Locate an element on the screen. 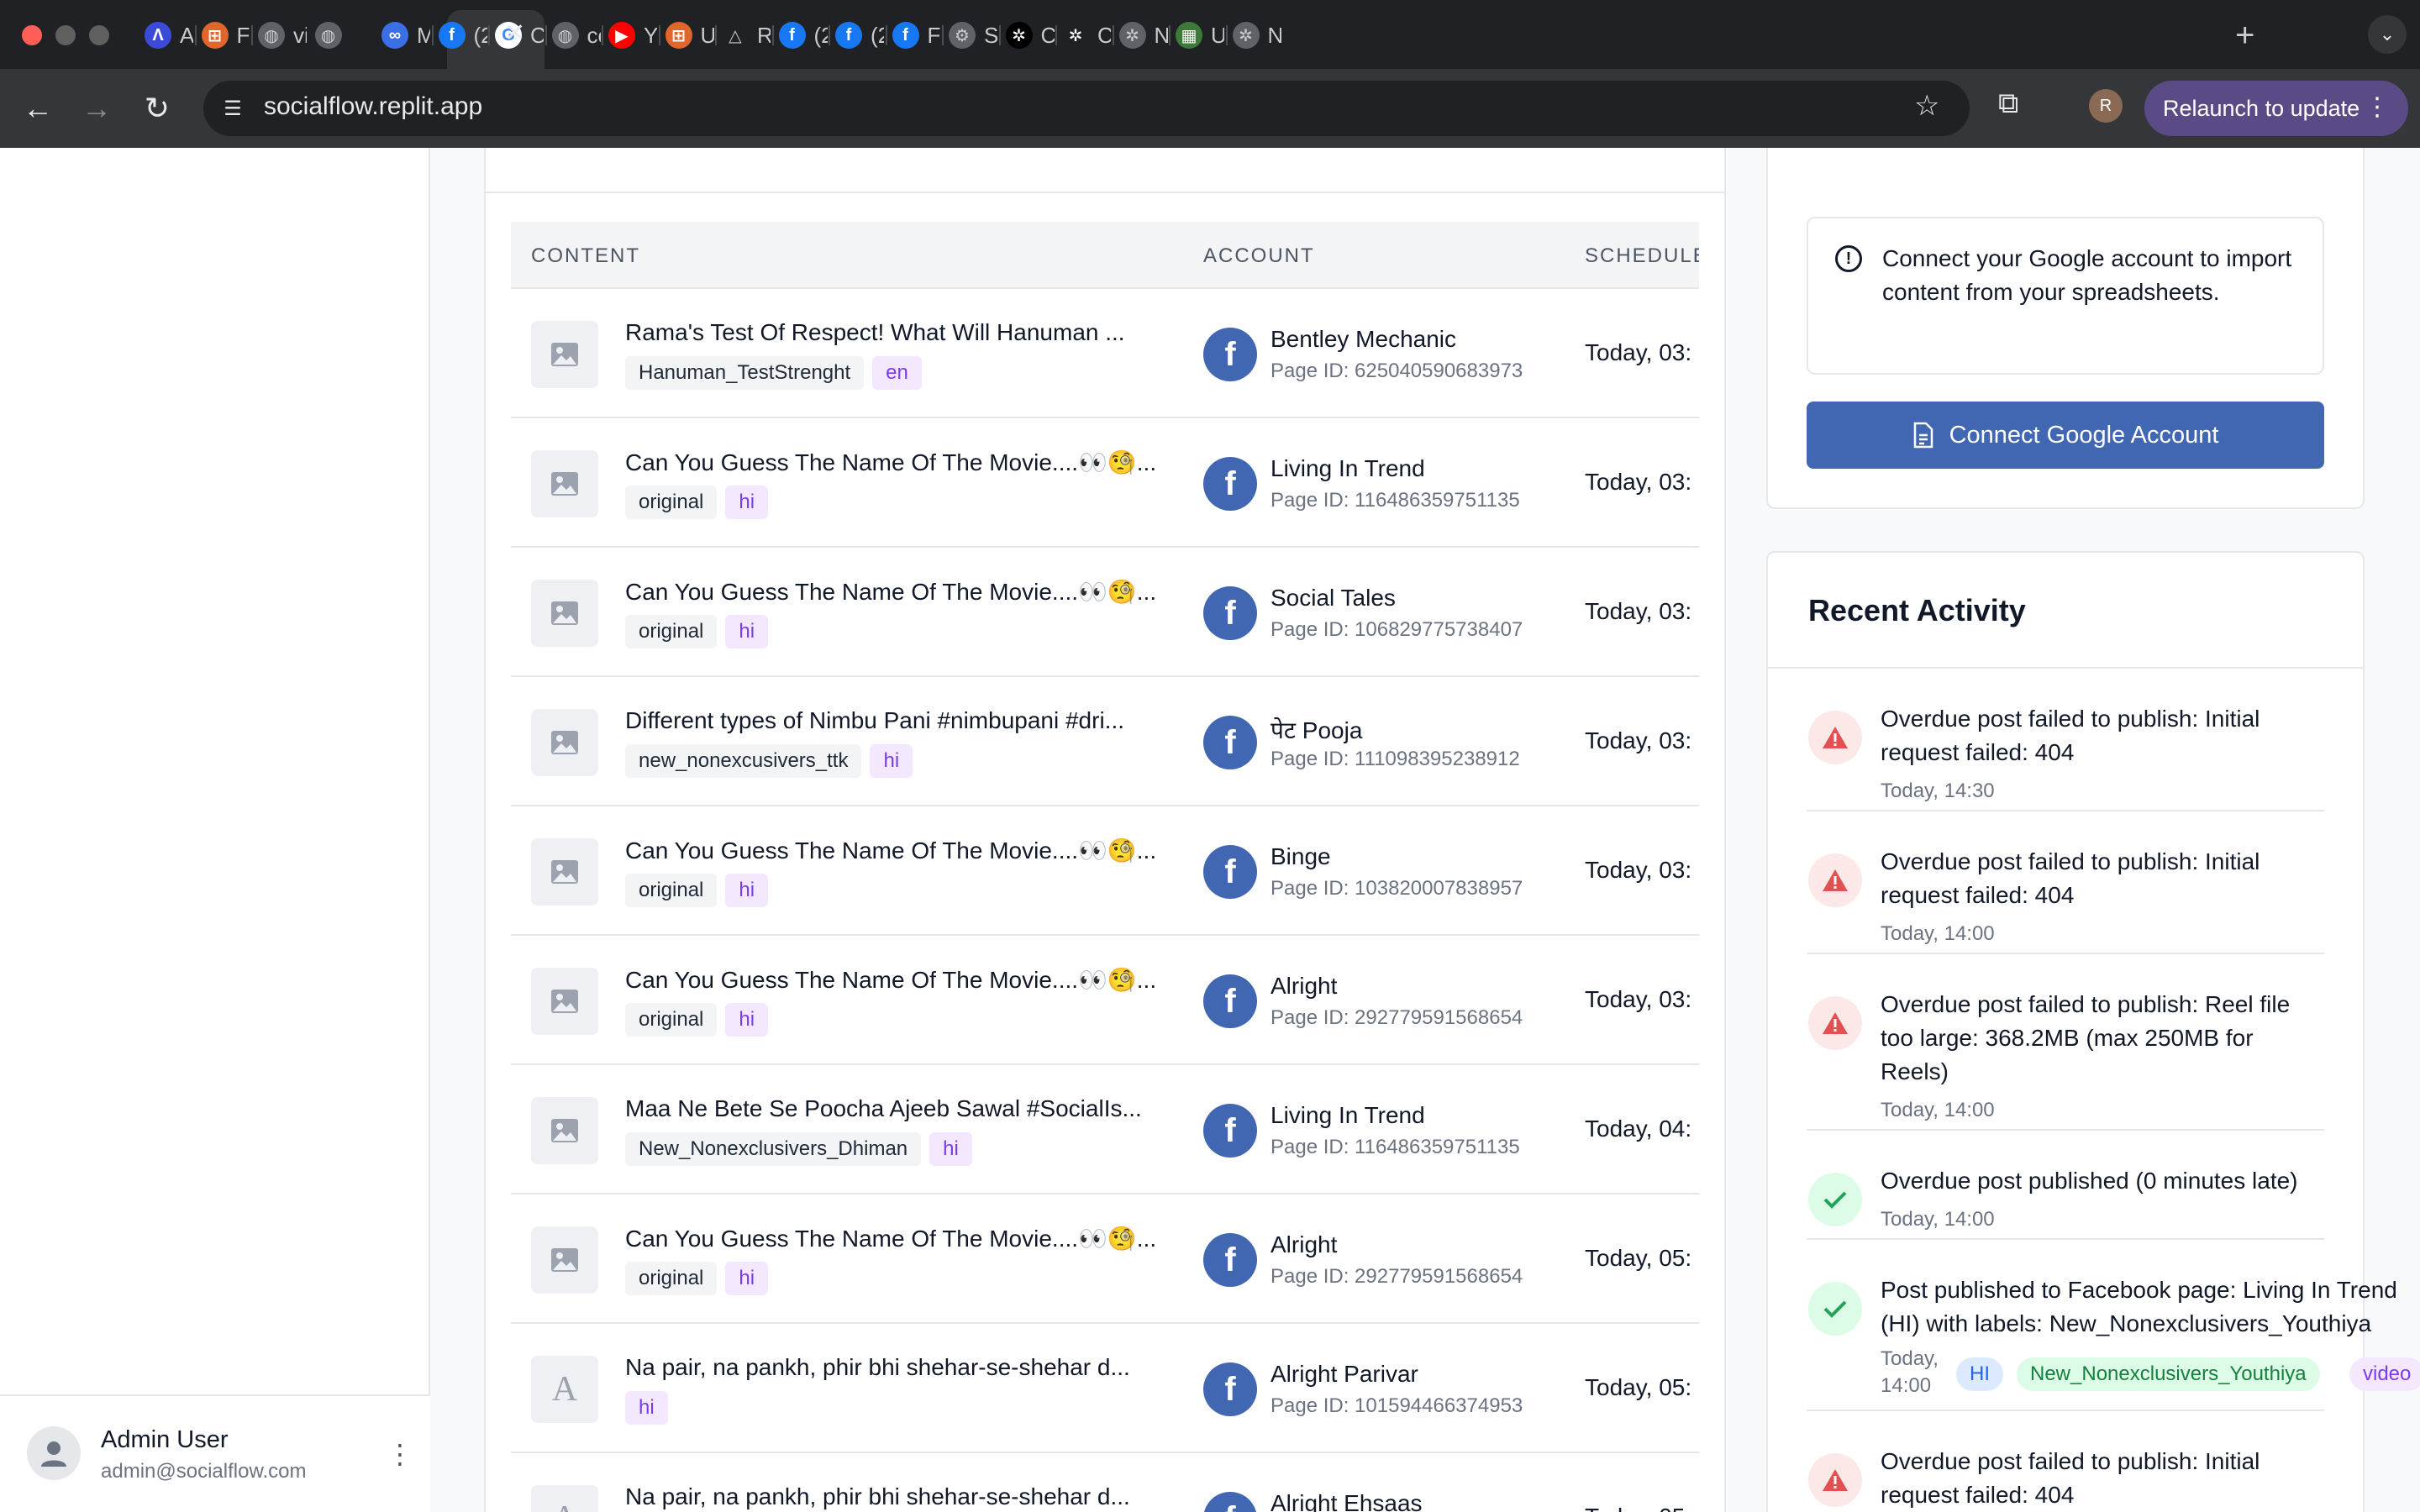 The image size is (2420, 1512). reload-button: ↻ is located at coordinates (157, 108).